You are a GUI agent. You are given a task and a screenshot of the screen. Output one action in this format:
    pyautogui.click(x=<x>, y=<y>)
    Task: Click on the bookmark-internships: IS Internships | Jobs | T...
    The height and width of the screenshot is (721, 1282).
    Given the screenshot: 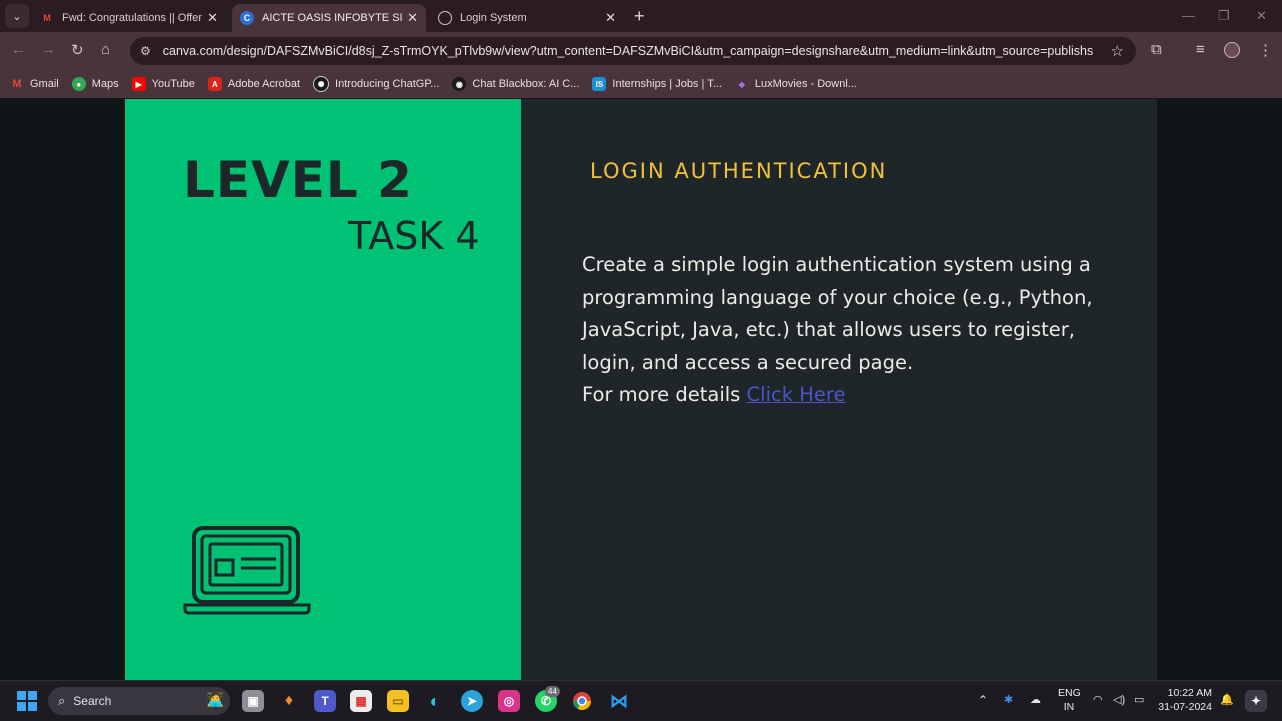 What is the action you would take?
    pyautogui.click(x=657, y=84)
    